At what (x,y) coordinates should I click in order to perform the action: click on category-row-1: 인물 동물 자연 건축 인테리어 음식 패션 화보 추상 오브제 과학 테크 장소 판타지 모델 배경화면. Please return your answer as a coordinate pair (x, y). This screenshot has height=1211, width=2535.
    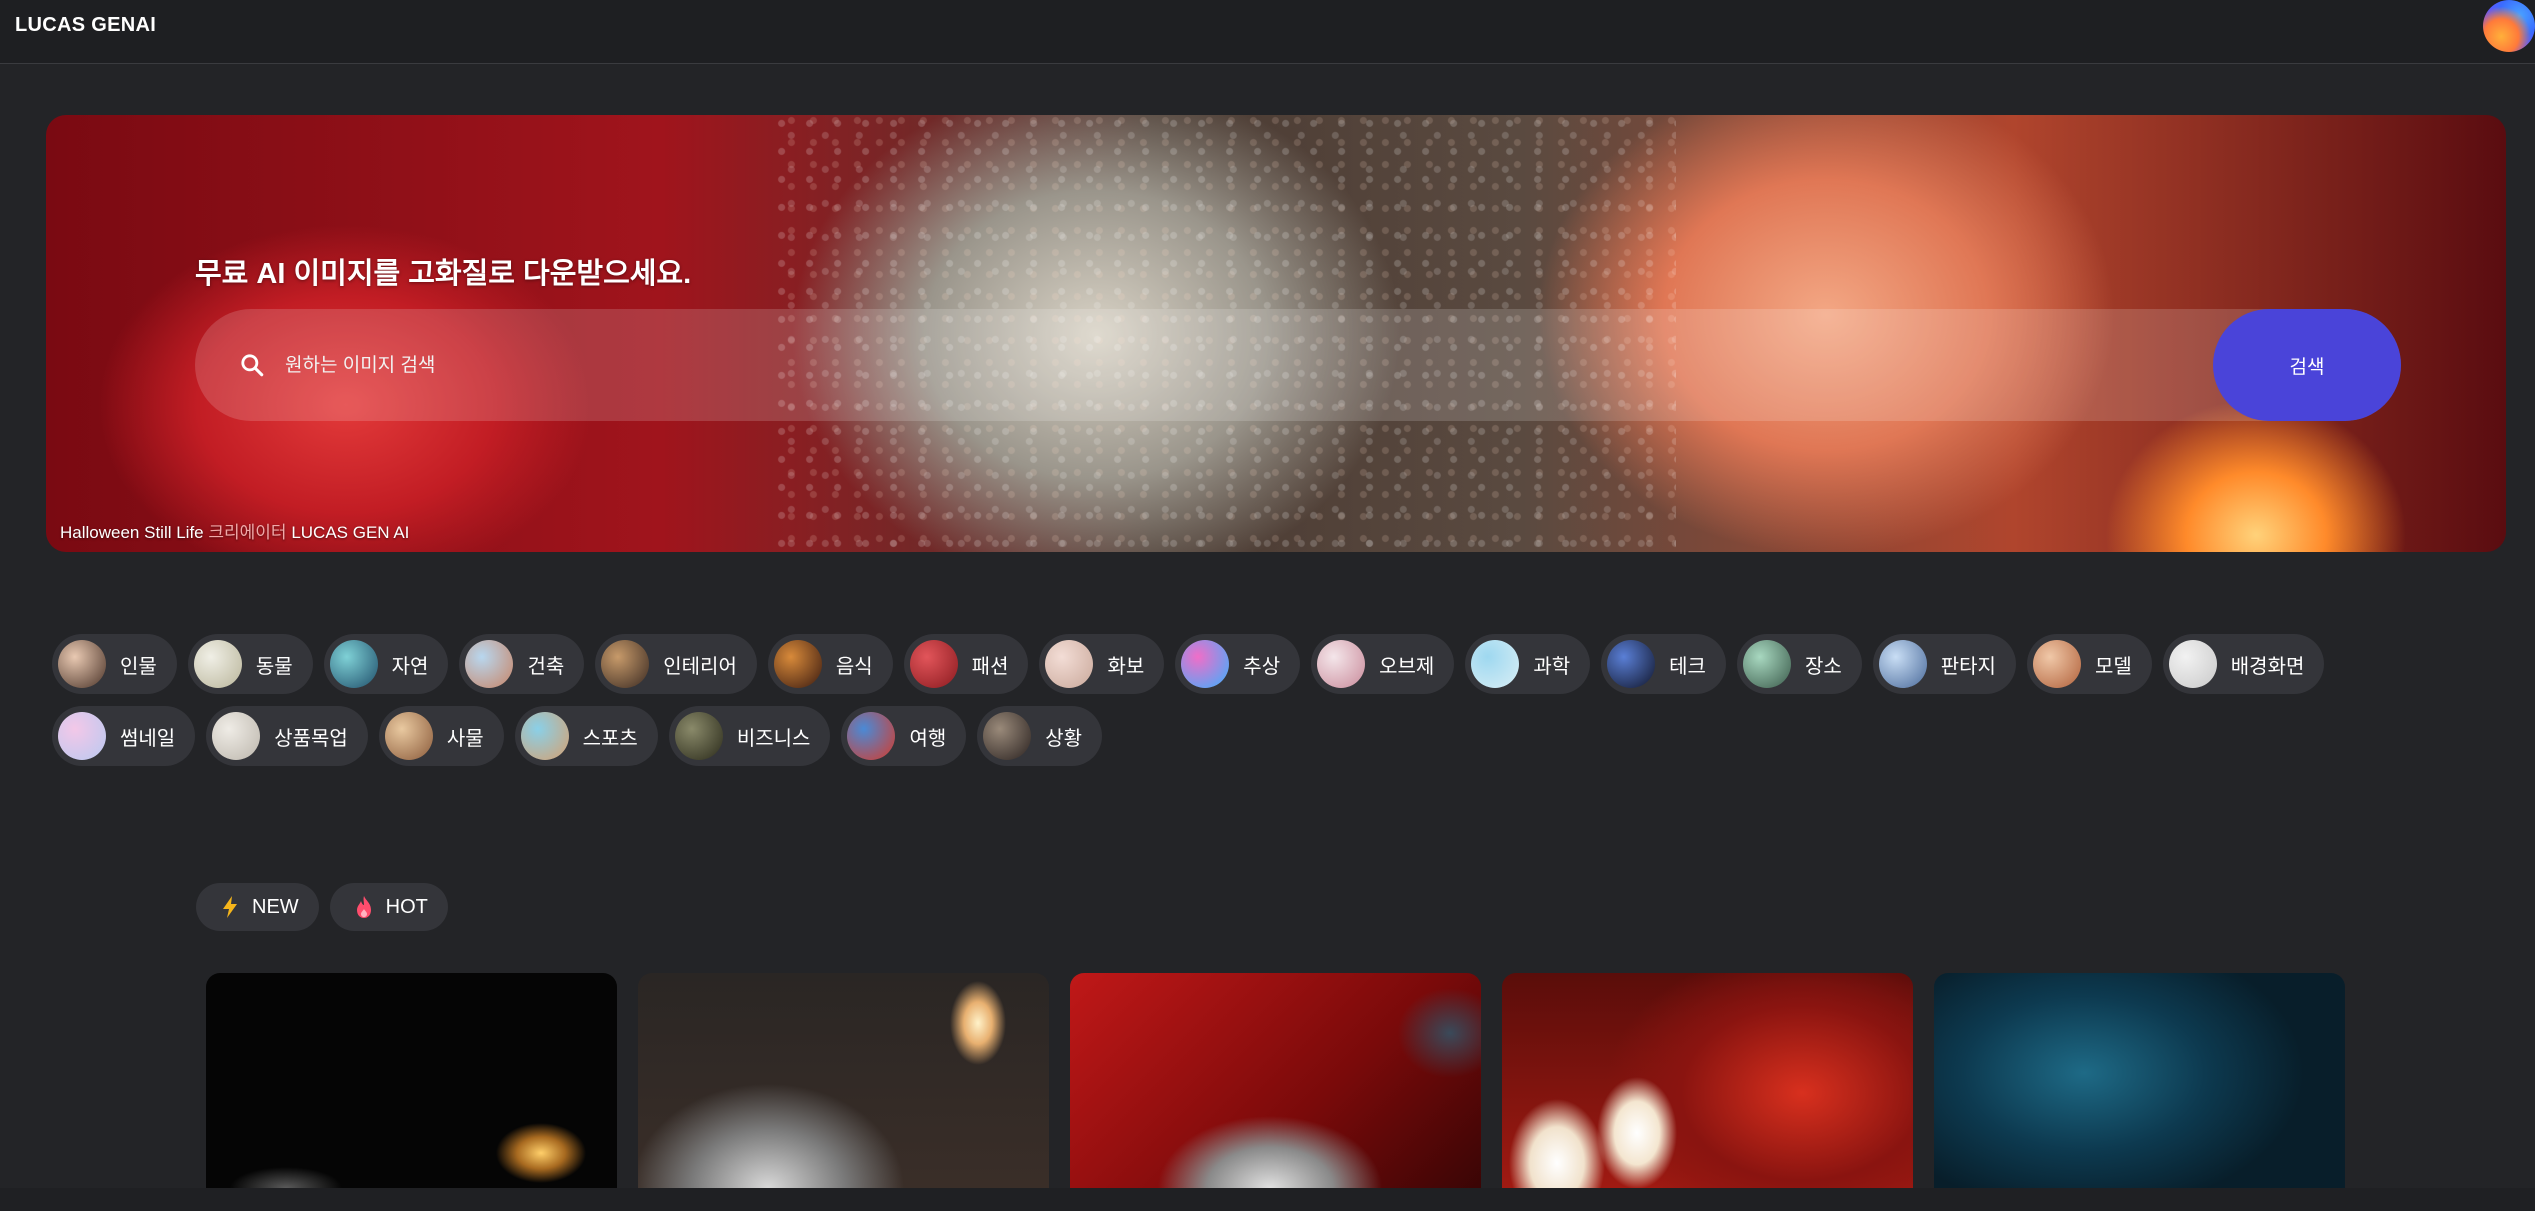
    Looking at the image, I should click on (1272, 664).